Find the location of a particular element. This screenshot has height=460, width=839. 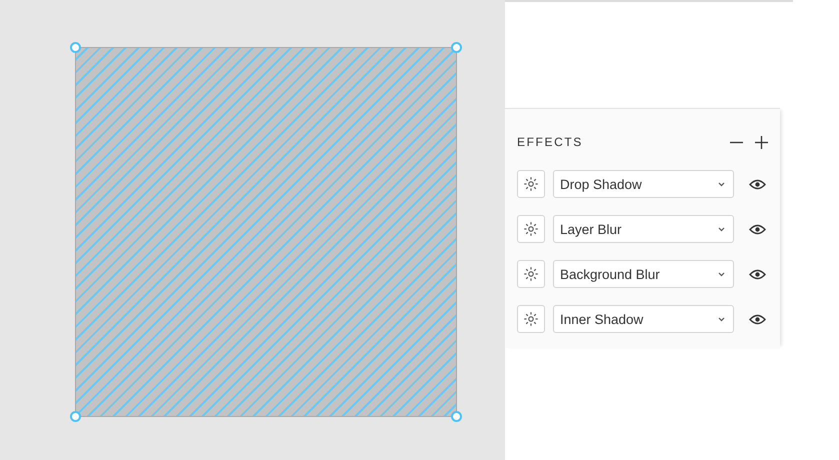

plus-icon is located at coordinates (761, 142).